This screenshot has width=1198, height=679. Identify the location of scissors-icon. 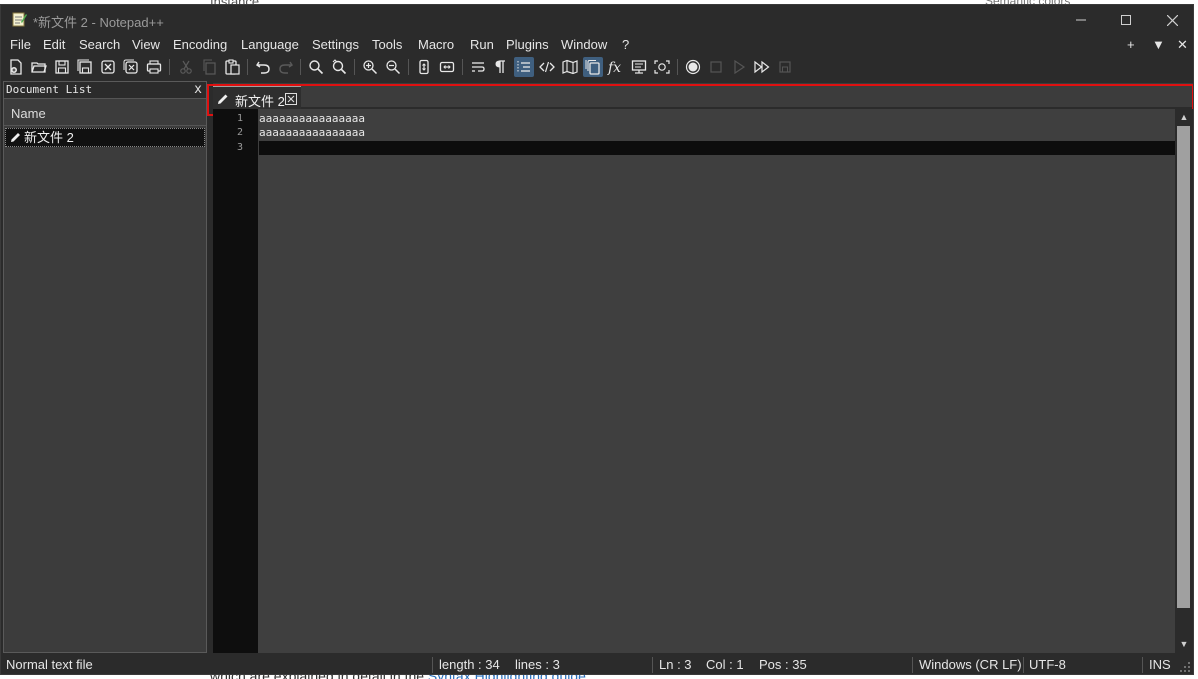
(186, 67).